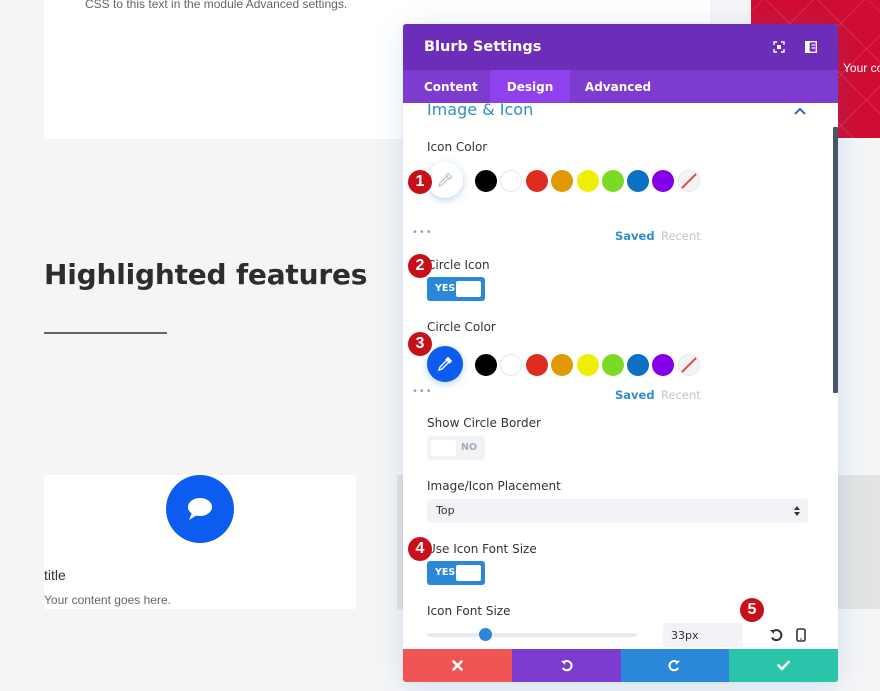 This screenshot has height=691, width=880. I want to click on use-icon-font-size-toggle: YES, so click(456, 573).